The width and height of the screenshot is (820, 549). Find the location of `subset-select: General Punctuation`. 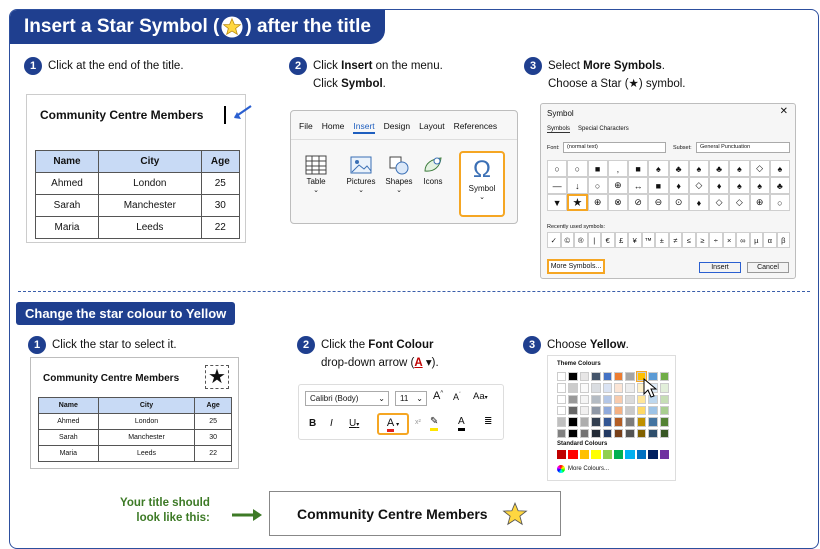

subset-select: General Punctuation is located at coordinates (743, 147).